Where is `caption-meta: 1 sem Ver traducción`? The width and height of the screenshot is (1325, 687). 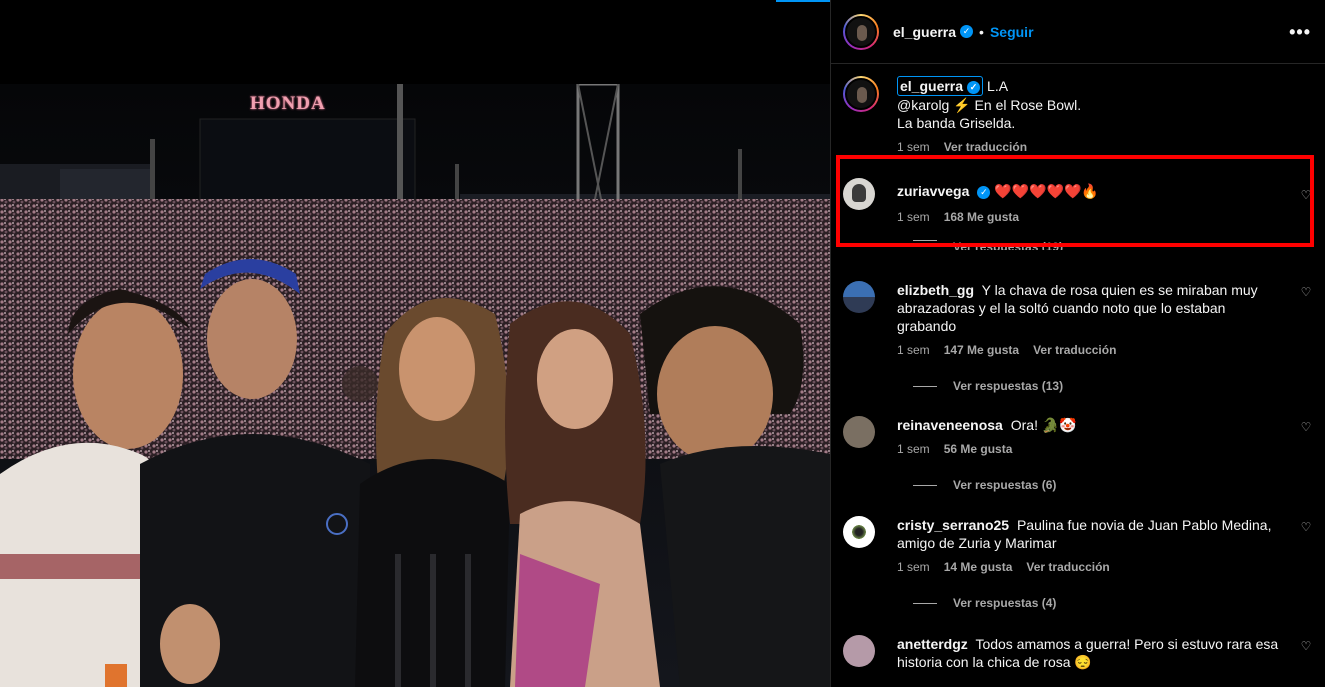
caption-meta: 1 sem Ver traducción is located at coordinates (1105, 147).